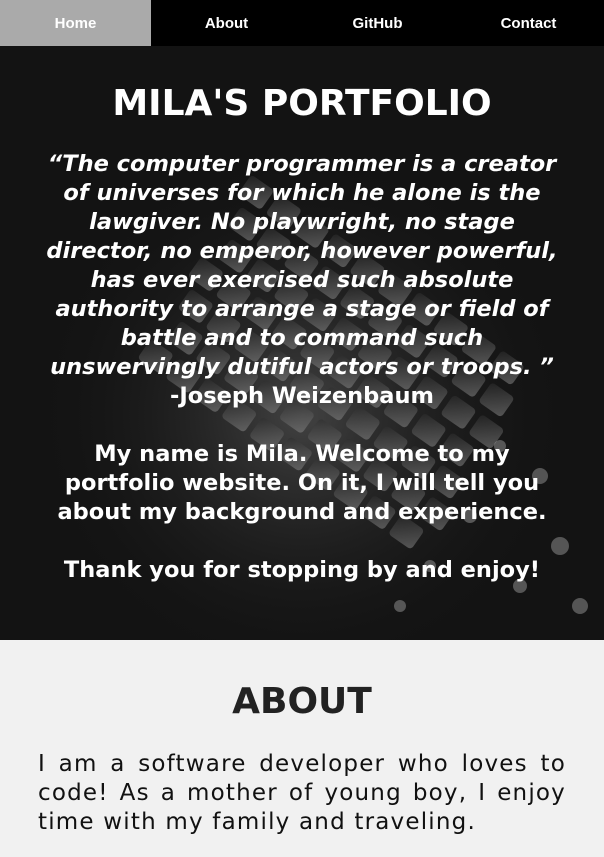  What do you see at coordinates (302, 701) in the screenshot?
I see `about-heading: ABOUT` at bounding box center [302, 701].